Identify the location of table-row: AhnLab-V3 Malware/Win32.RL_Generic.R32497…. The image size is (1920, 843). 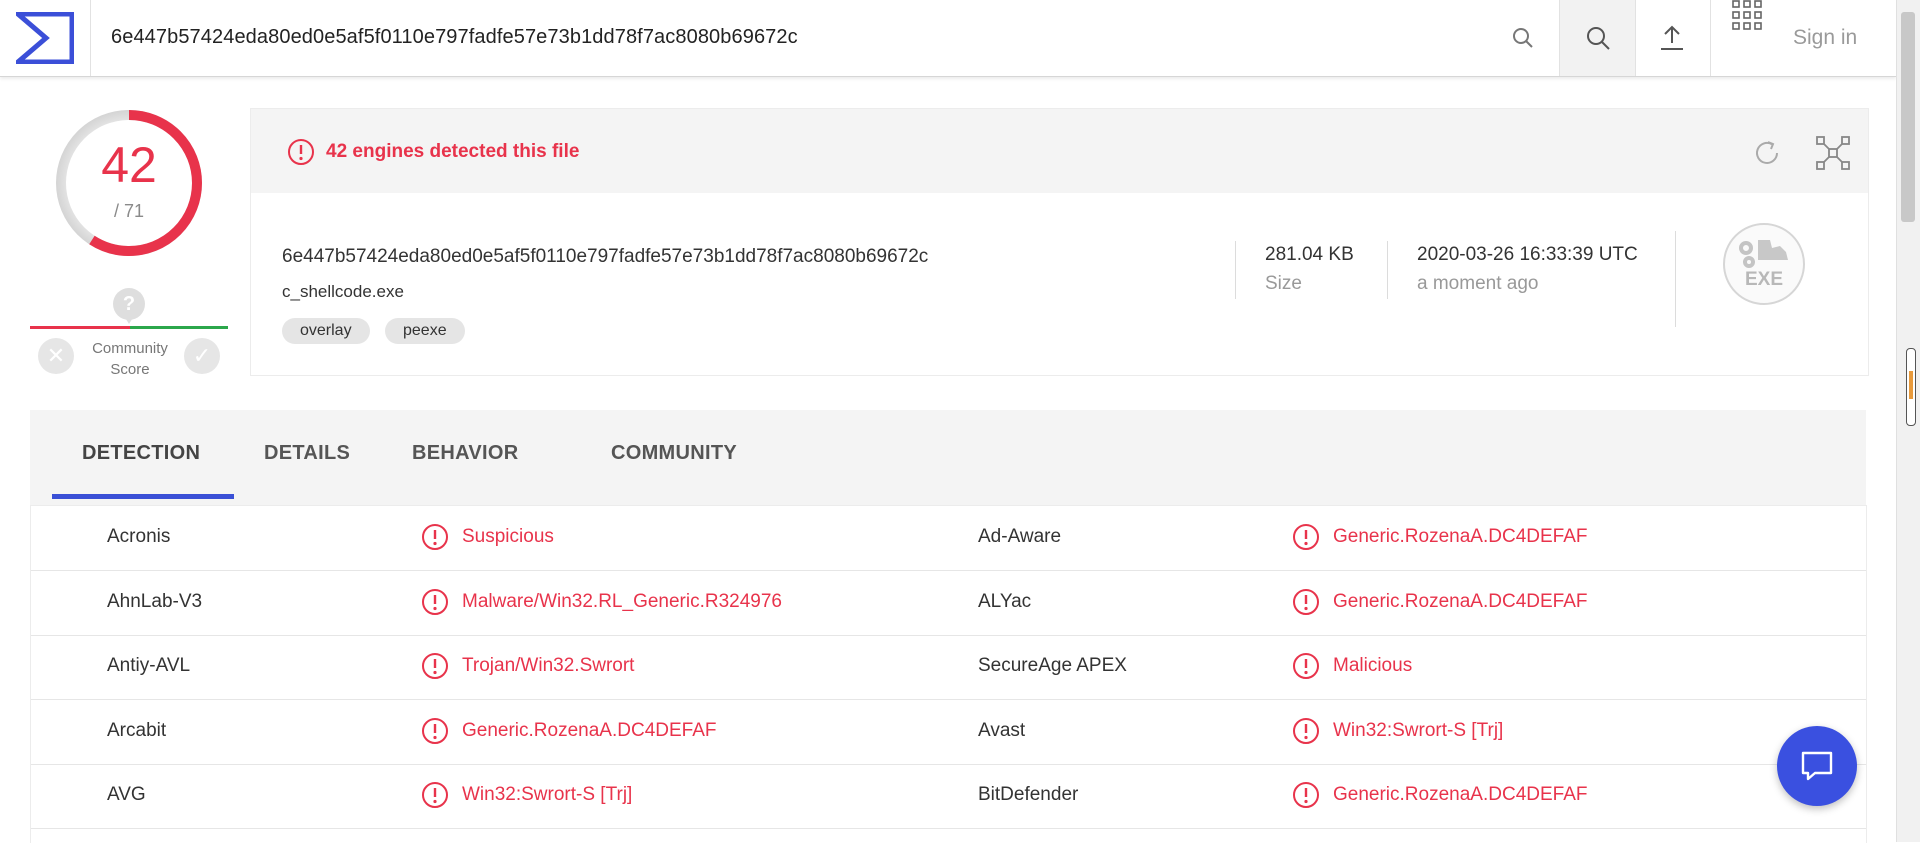
(948, 603).